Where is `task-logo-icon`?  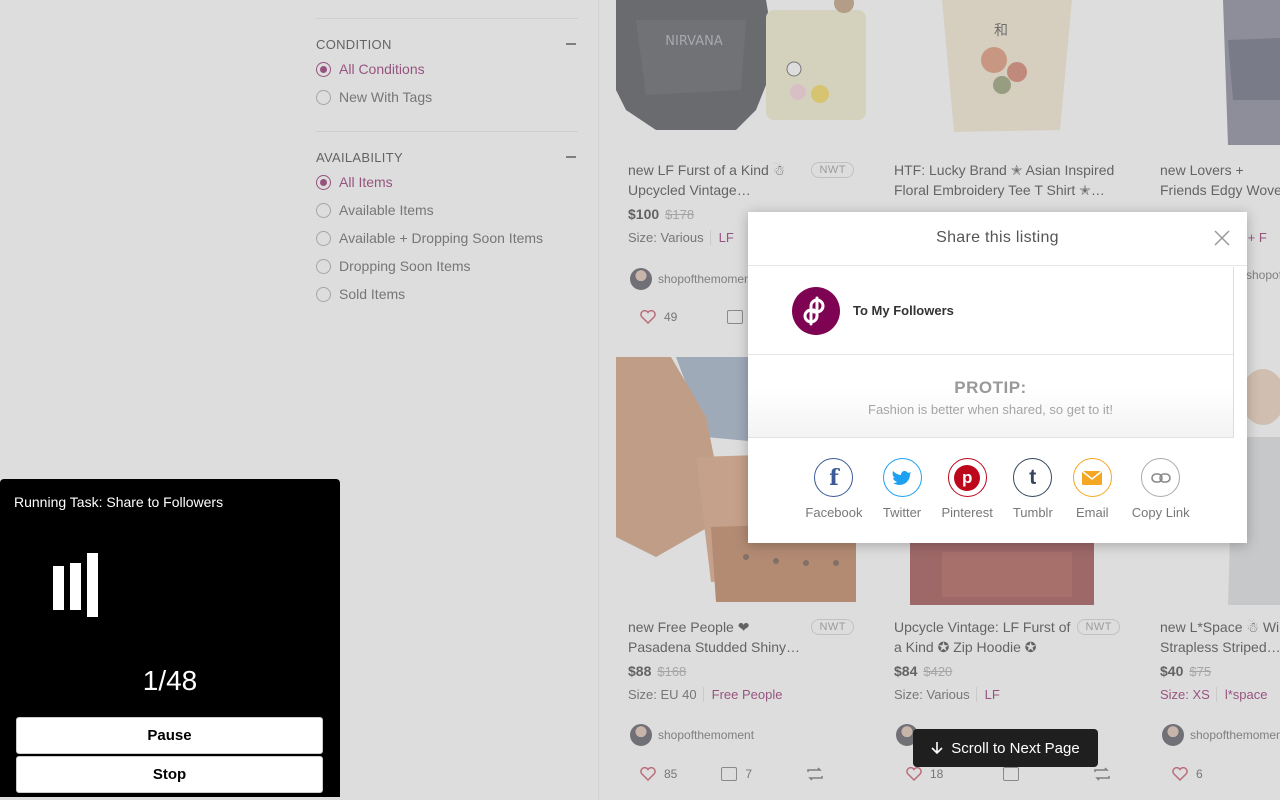
task-logo-icon is located at coordinates (75, 585).